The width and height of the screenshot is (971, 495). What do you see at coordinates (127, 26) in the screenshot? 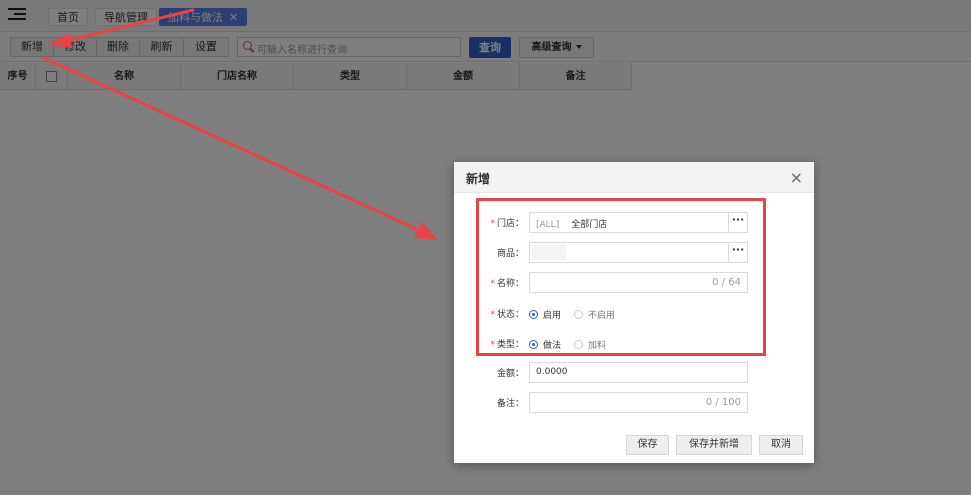
I see `annotation-arrow-to-add` at bounding box center [127, 26].